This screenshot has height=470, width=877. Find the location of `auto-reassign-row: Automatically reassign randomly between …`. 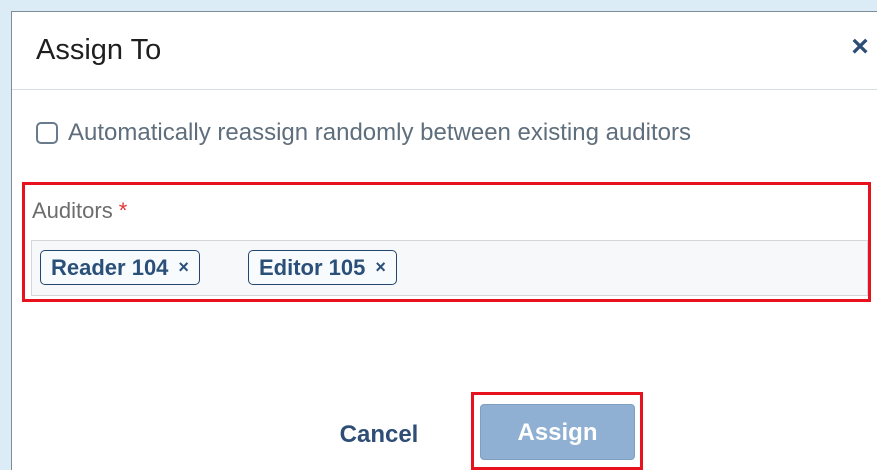

auto-reassign-row: Automatically reassign randomly between … is located at coordinates (363, 133).